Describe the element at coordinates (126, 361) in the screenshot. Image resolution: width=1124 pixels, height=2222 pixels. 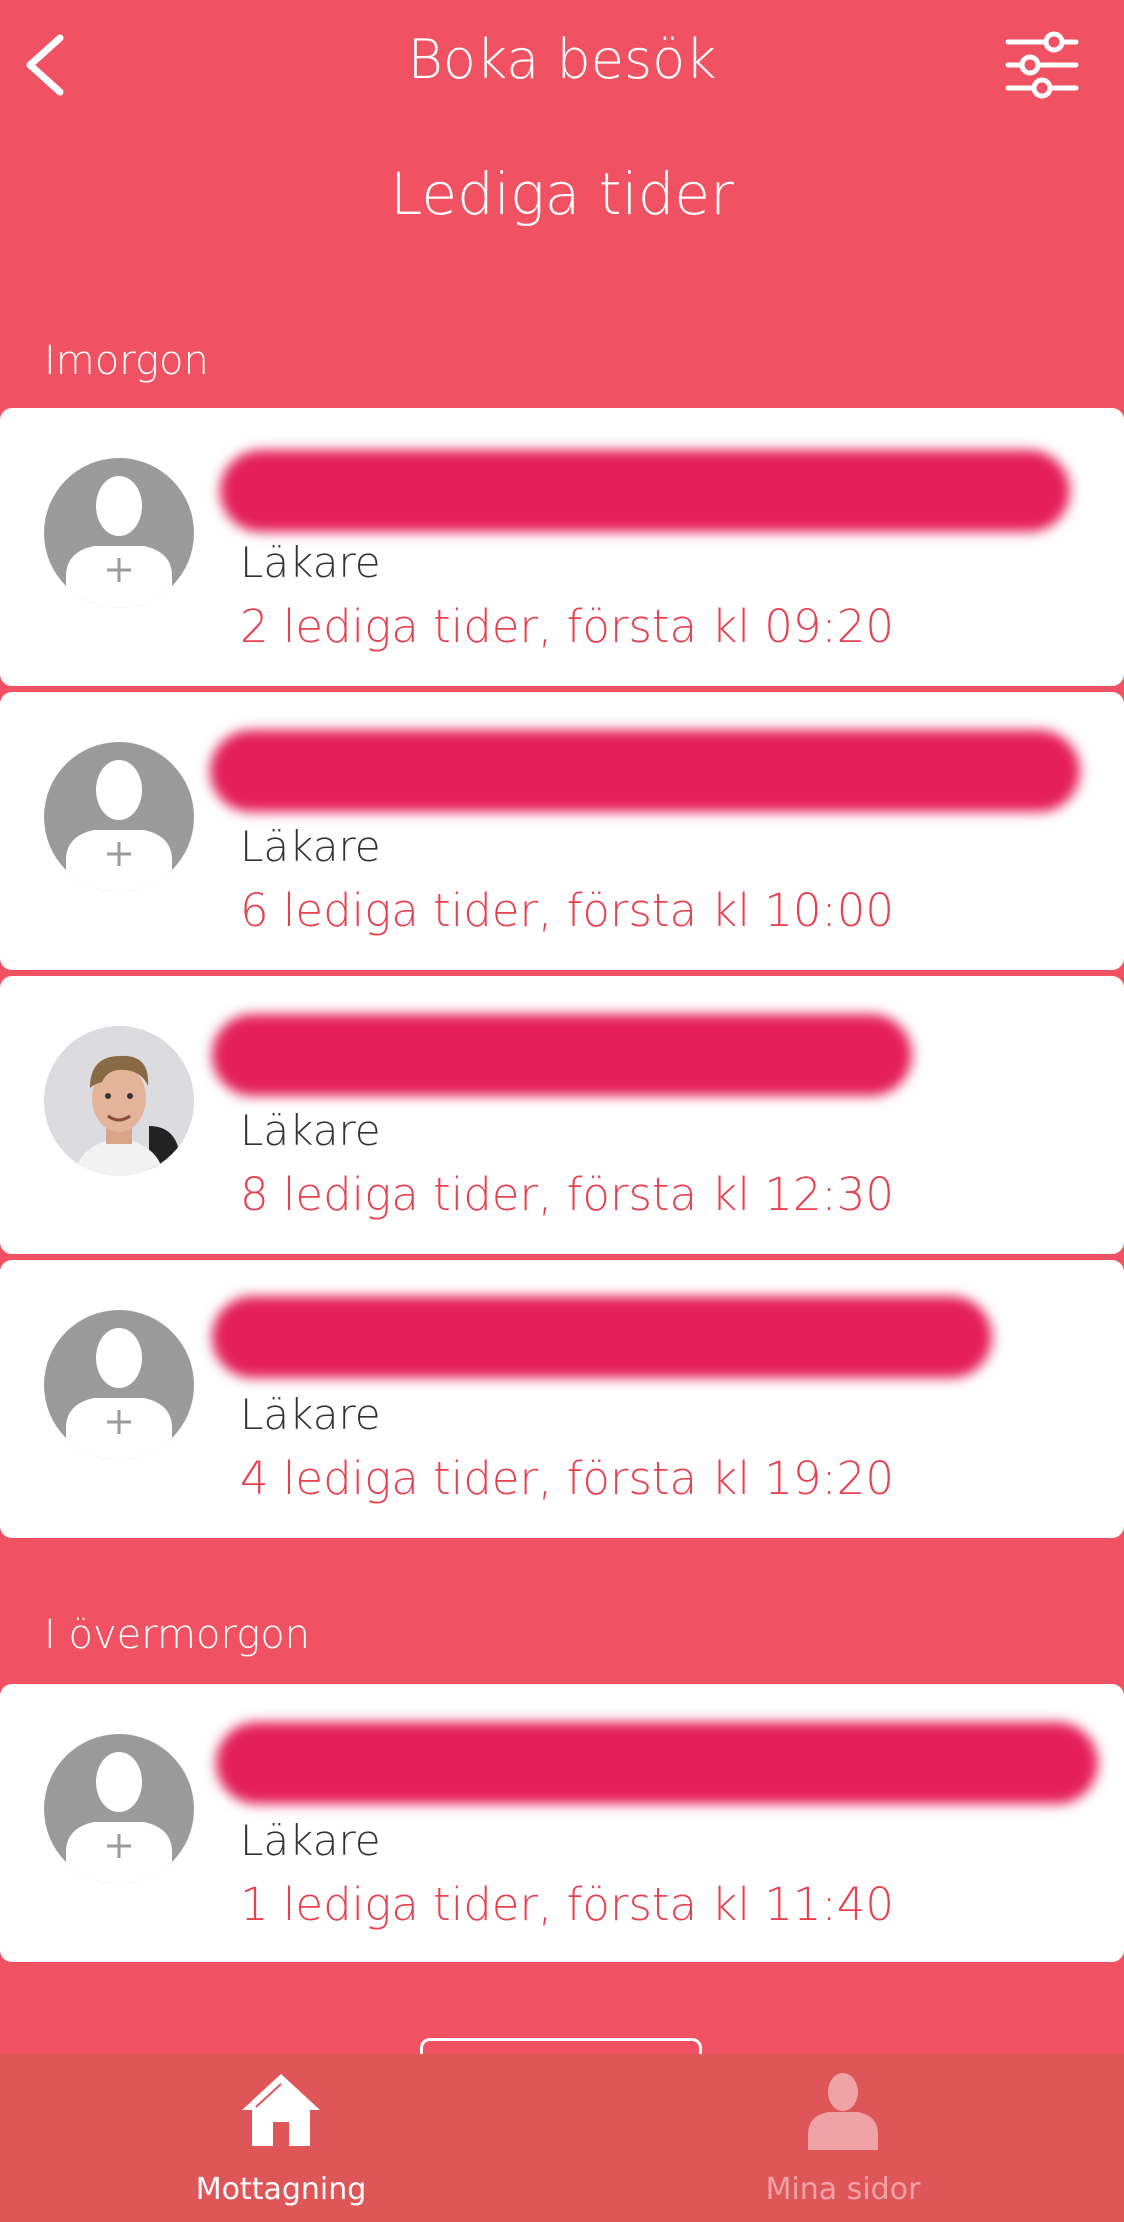
I see `section-label-imorgon: Imorgon` at that location.